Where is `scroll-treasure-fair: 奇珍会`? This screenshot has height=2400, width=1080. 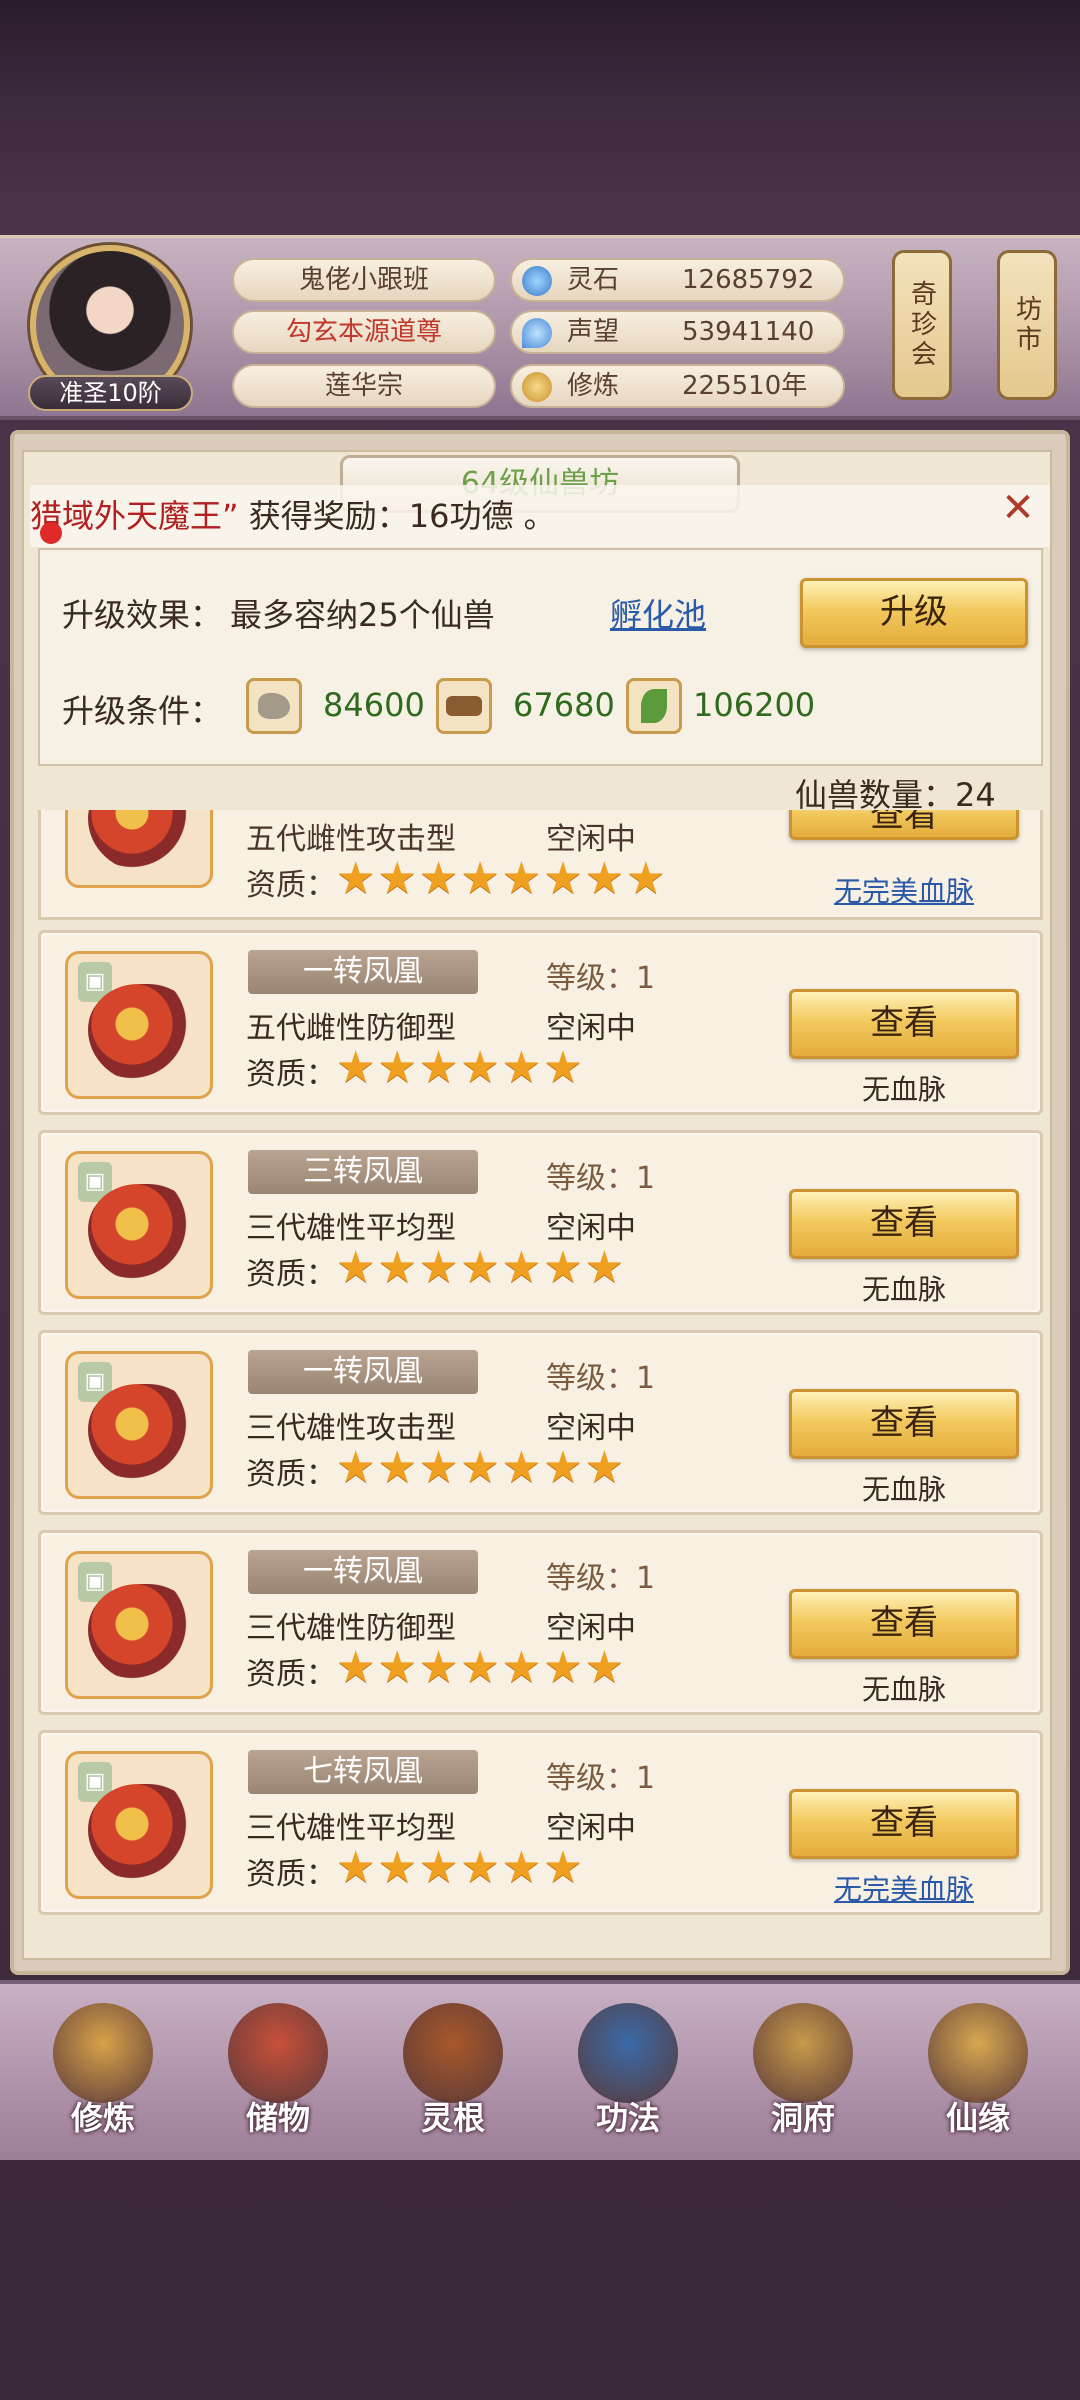
scroll-treasure-fair: 奇珍会 is located at coordinates (922, 325).